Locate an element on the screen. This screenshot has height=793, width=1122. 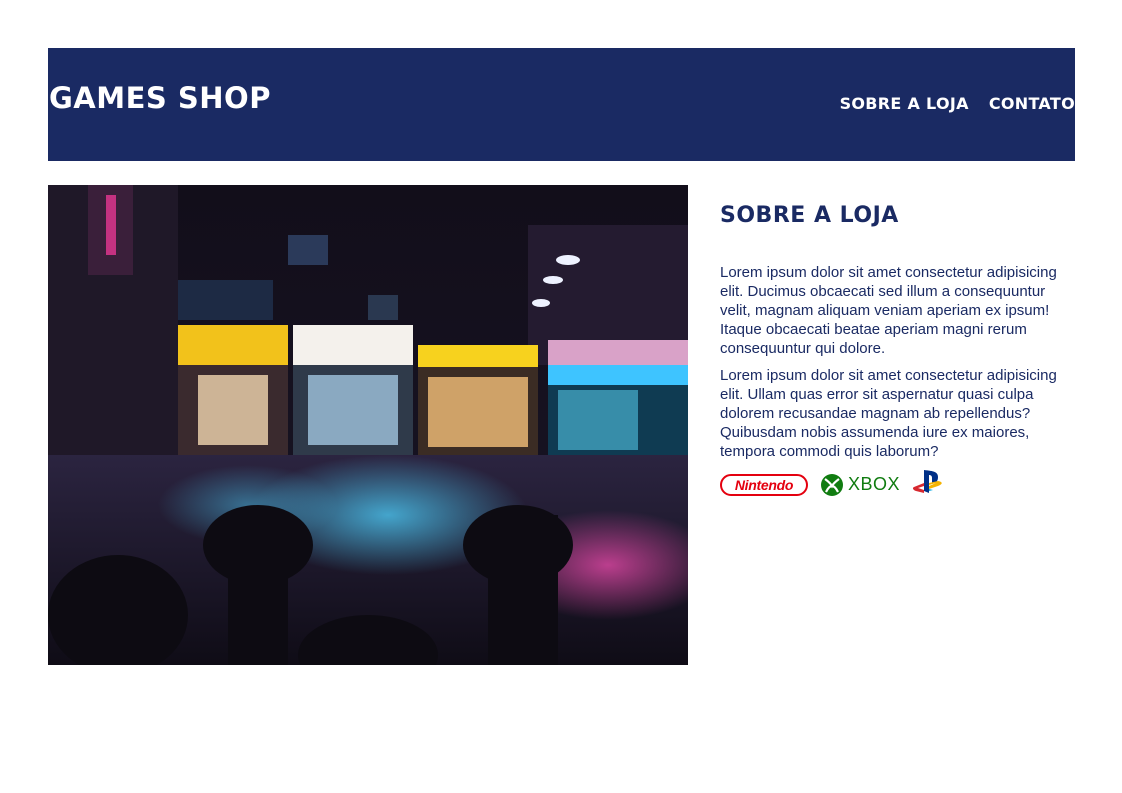
xbox-icon is located at coordinates (832, 484).